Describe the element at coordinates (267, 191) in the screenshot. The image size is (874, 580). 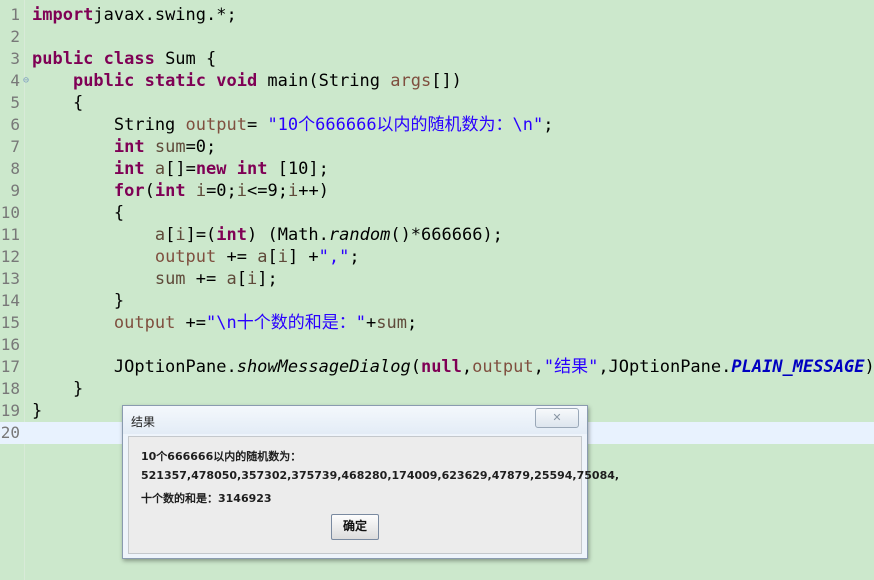
I see `code-token: <=9;` at that location.